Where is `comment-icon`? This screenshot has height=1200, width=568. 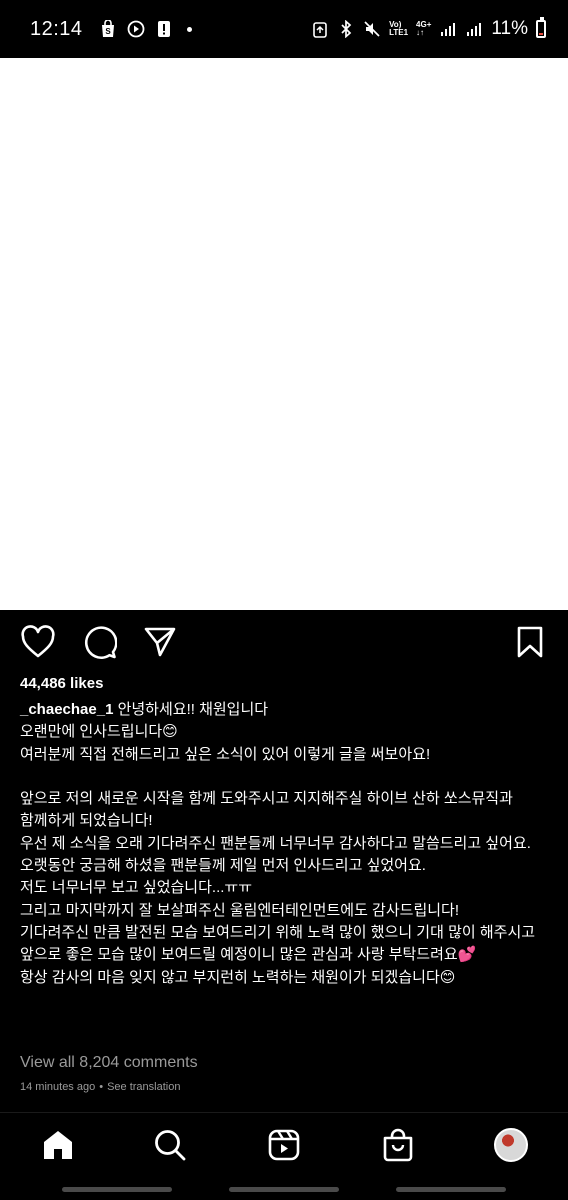 comment-icon is located at coordinates (100, 642).